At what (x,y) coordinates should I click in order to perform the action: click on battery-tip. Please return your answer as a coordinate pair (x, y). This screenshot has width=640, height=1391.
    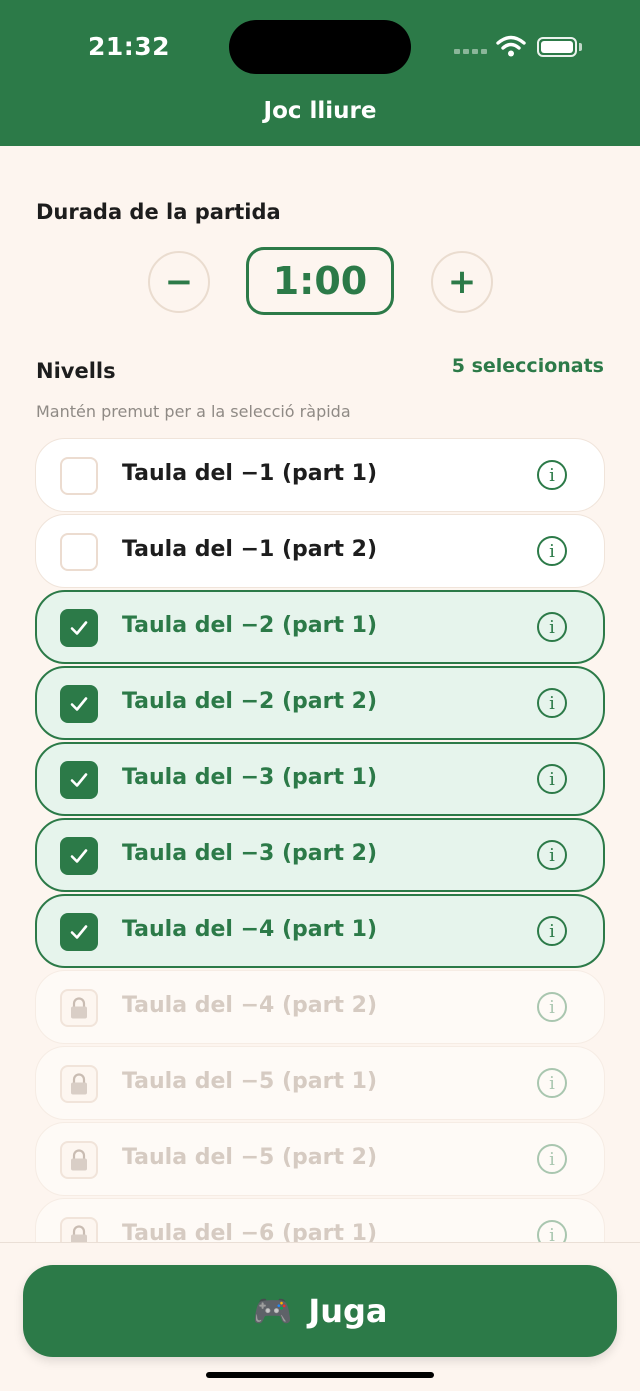
    Looking at the image, I should click on (580, 47).